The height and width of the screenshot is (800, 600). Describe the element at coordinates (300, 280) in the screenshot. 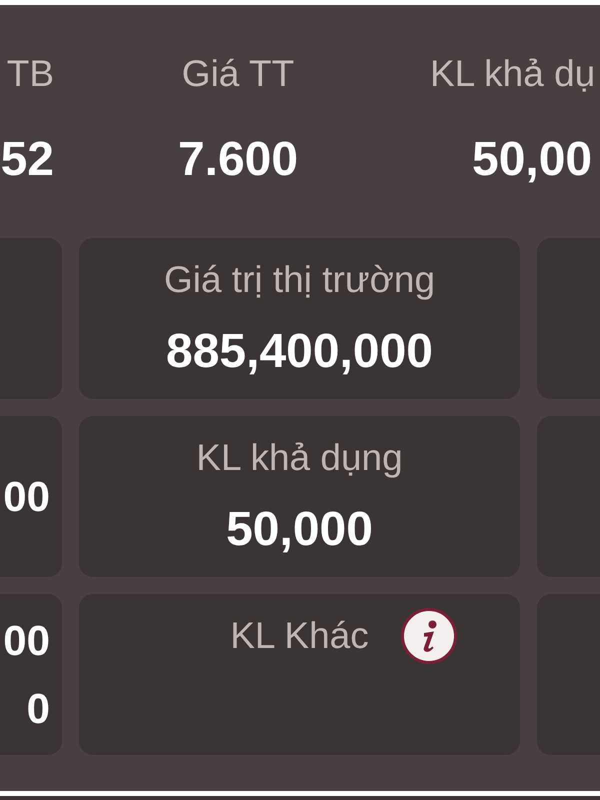

I see `card-label: Giá trị thị trường` at that location.